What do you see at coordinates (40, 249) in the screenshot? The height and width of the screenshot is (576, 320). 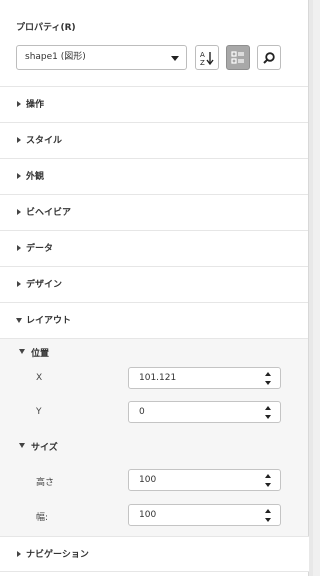 I see `section-label: データ` at bounding box center [40, 249].